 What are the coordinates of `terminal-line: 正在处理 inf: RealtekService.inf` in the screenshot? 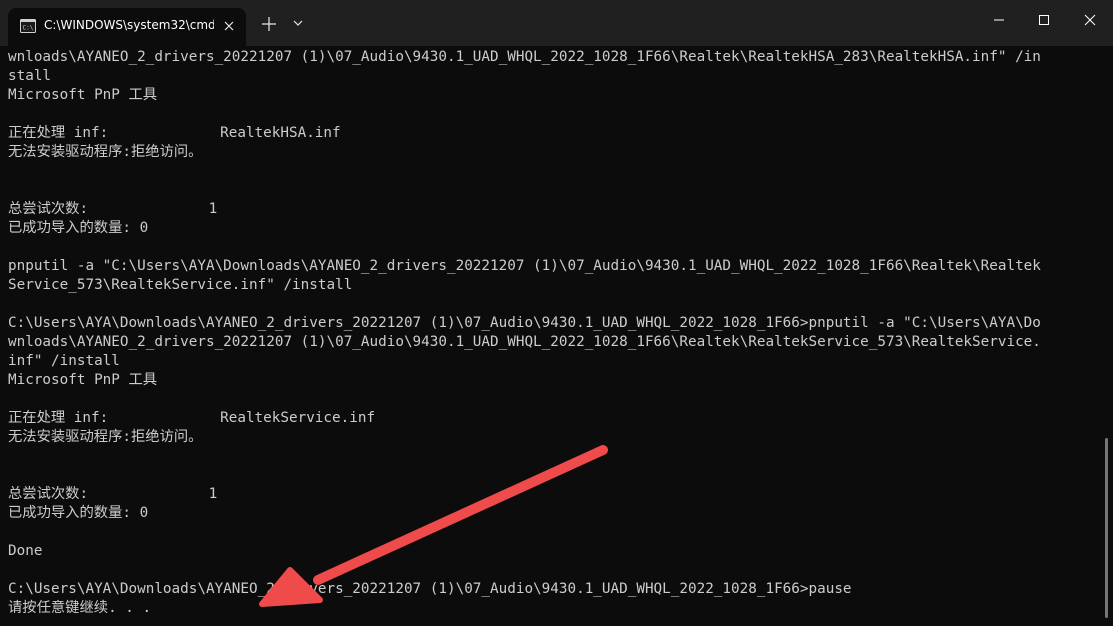 It's located at (192, 418).